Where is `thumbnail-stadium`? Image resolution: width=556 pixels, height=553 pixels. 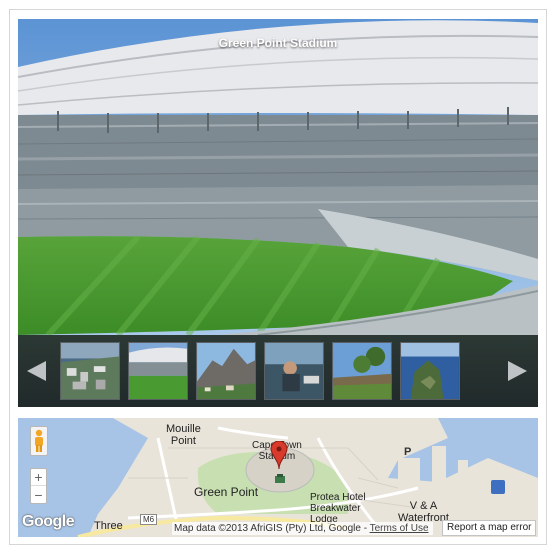 thumbnail-stadium is located at coordinates (158, 371).